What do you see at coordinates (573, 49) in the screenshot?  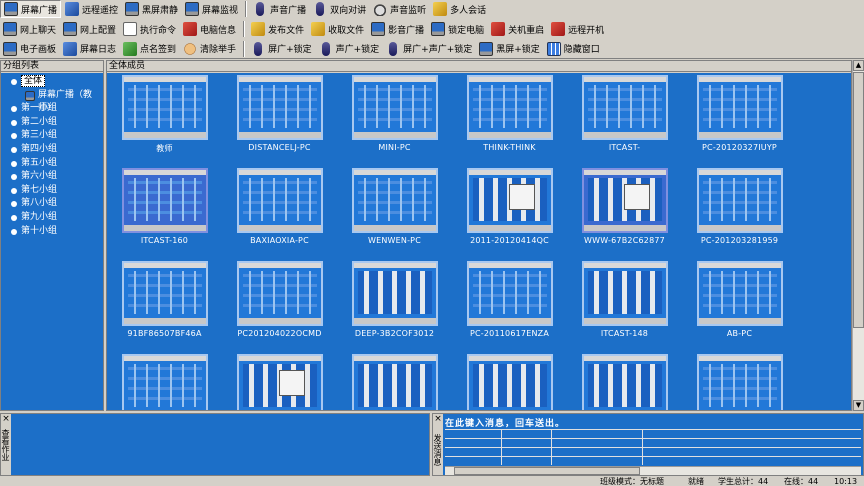 I see `hide-window-button: 隐藏窗口` at bounding box center [573, 49].